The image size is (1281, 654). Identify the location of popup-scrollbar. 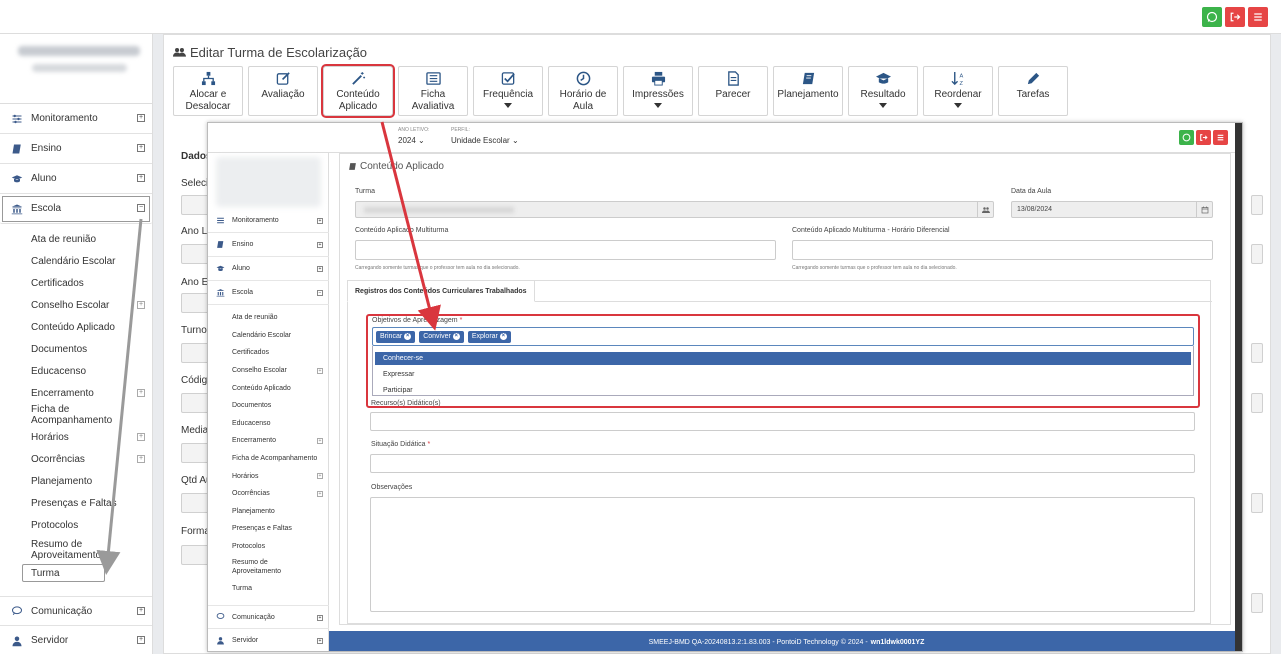
(1238, 387).